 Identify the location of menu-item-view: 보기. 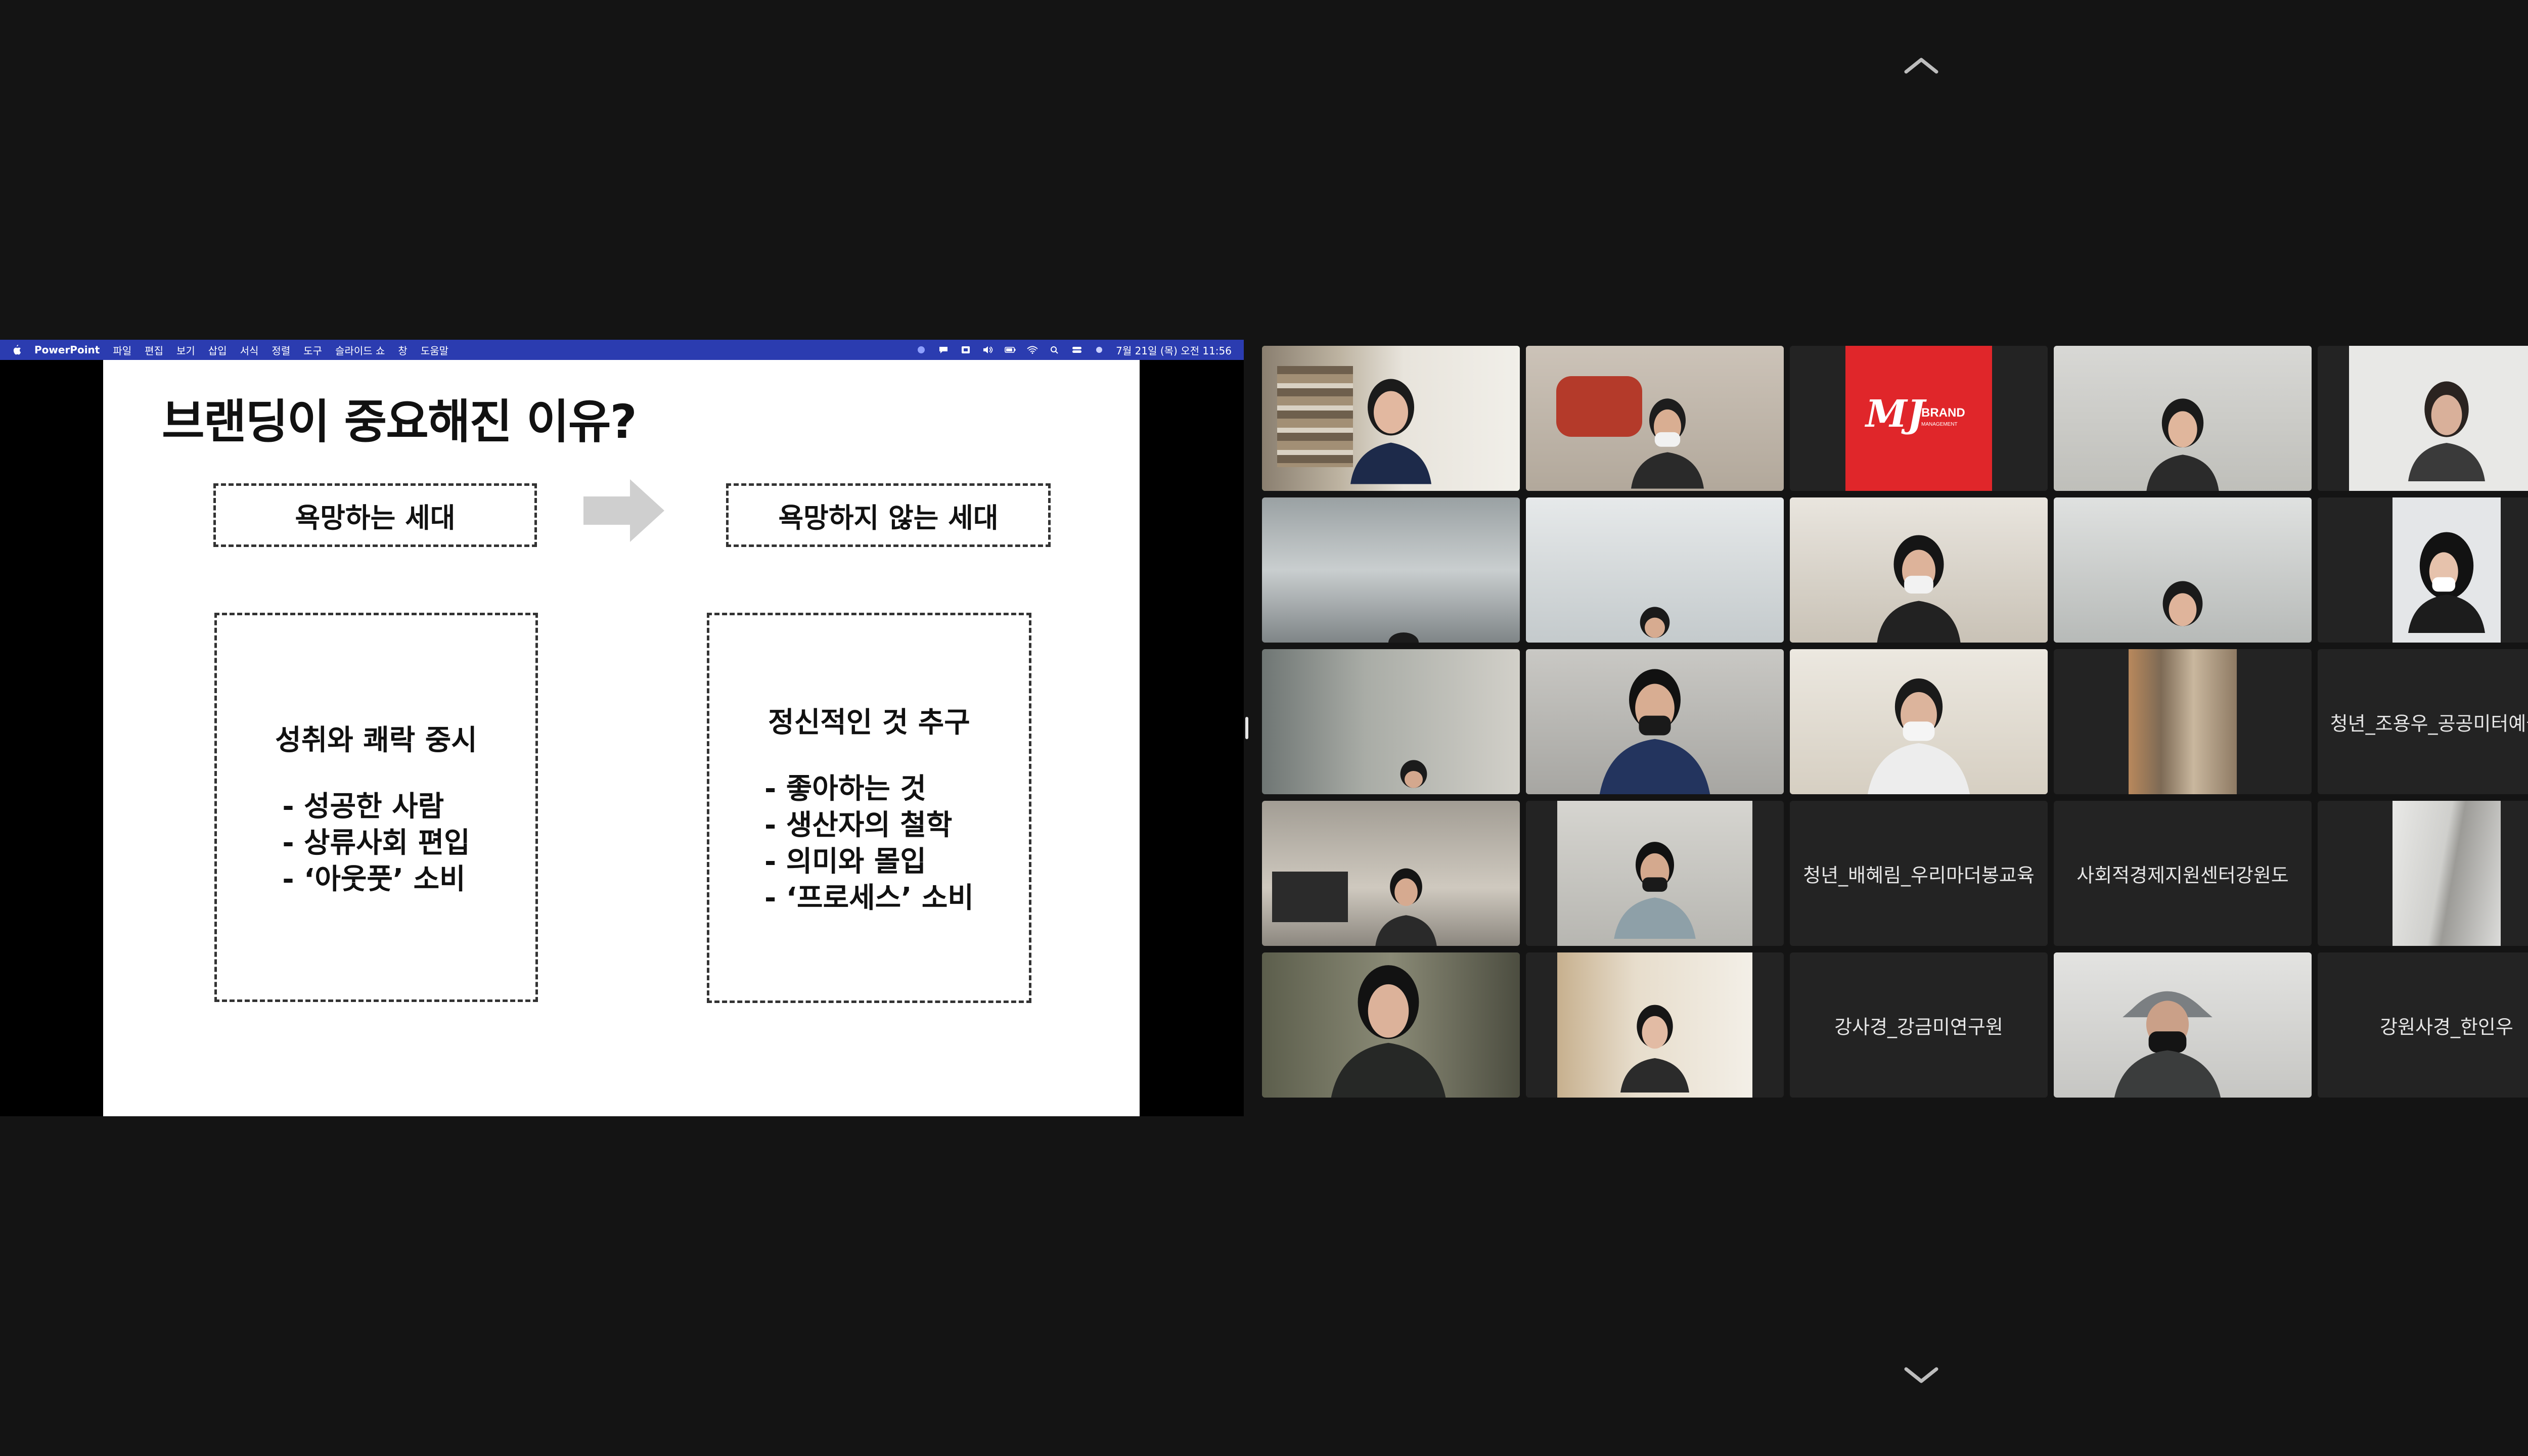
(186, 350).